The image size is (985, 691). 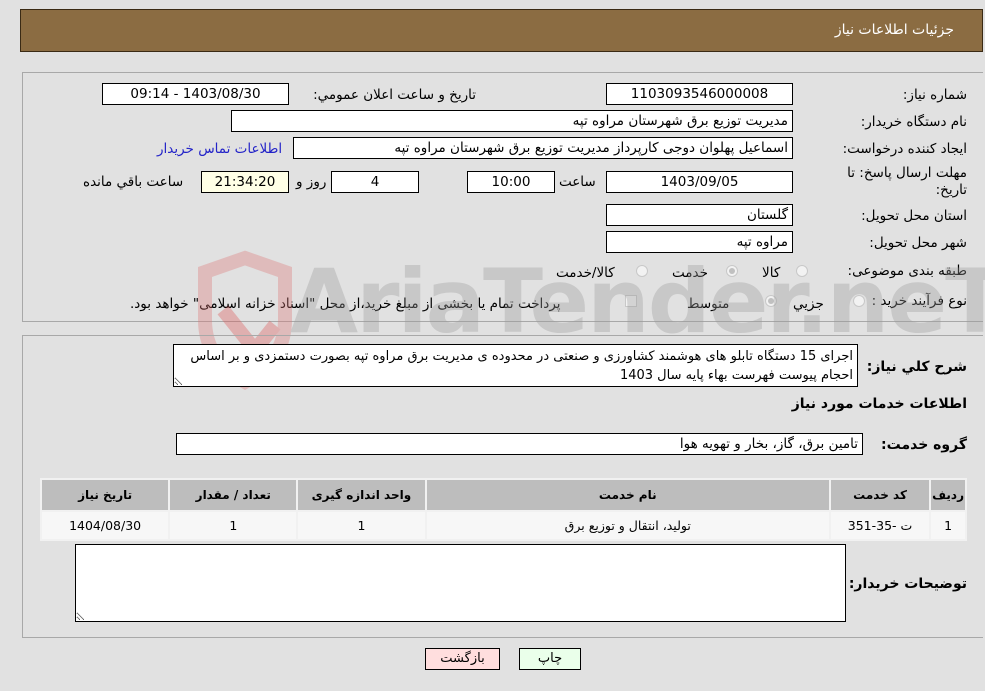 What do you see at coordinates (361, 525) in the screenshot?
I see `cell-unit: 1` at bounding box center [361, 525].